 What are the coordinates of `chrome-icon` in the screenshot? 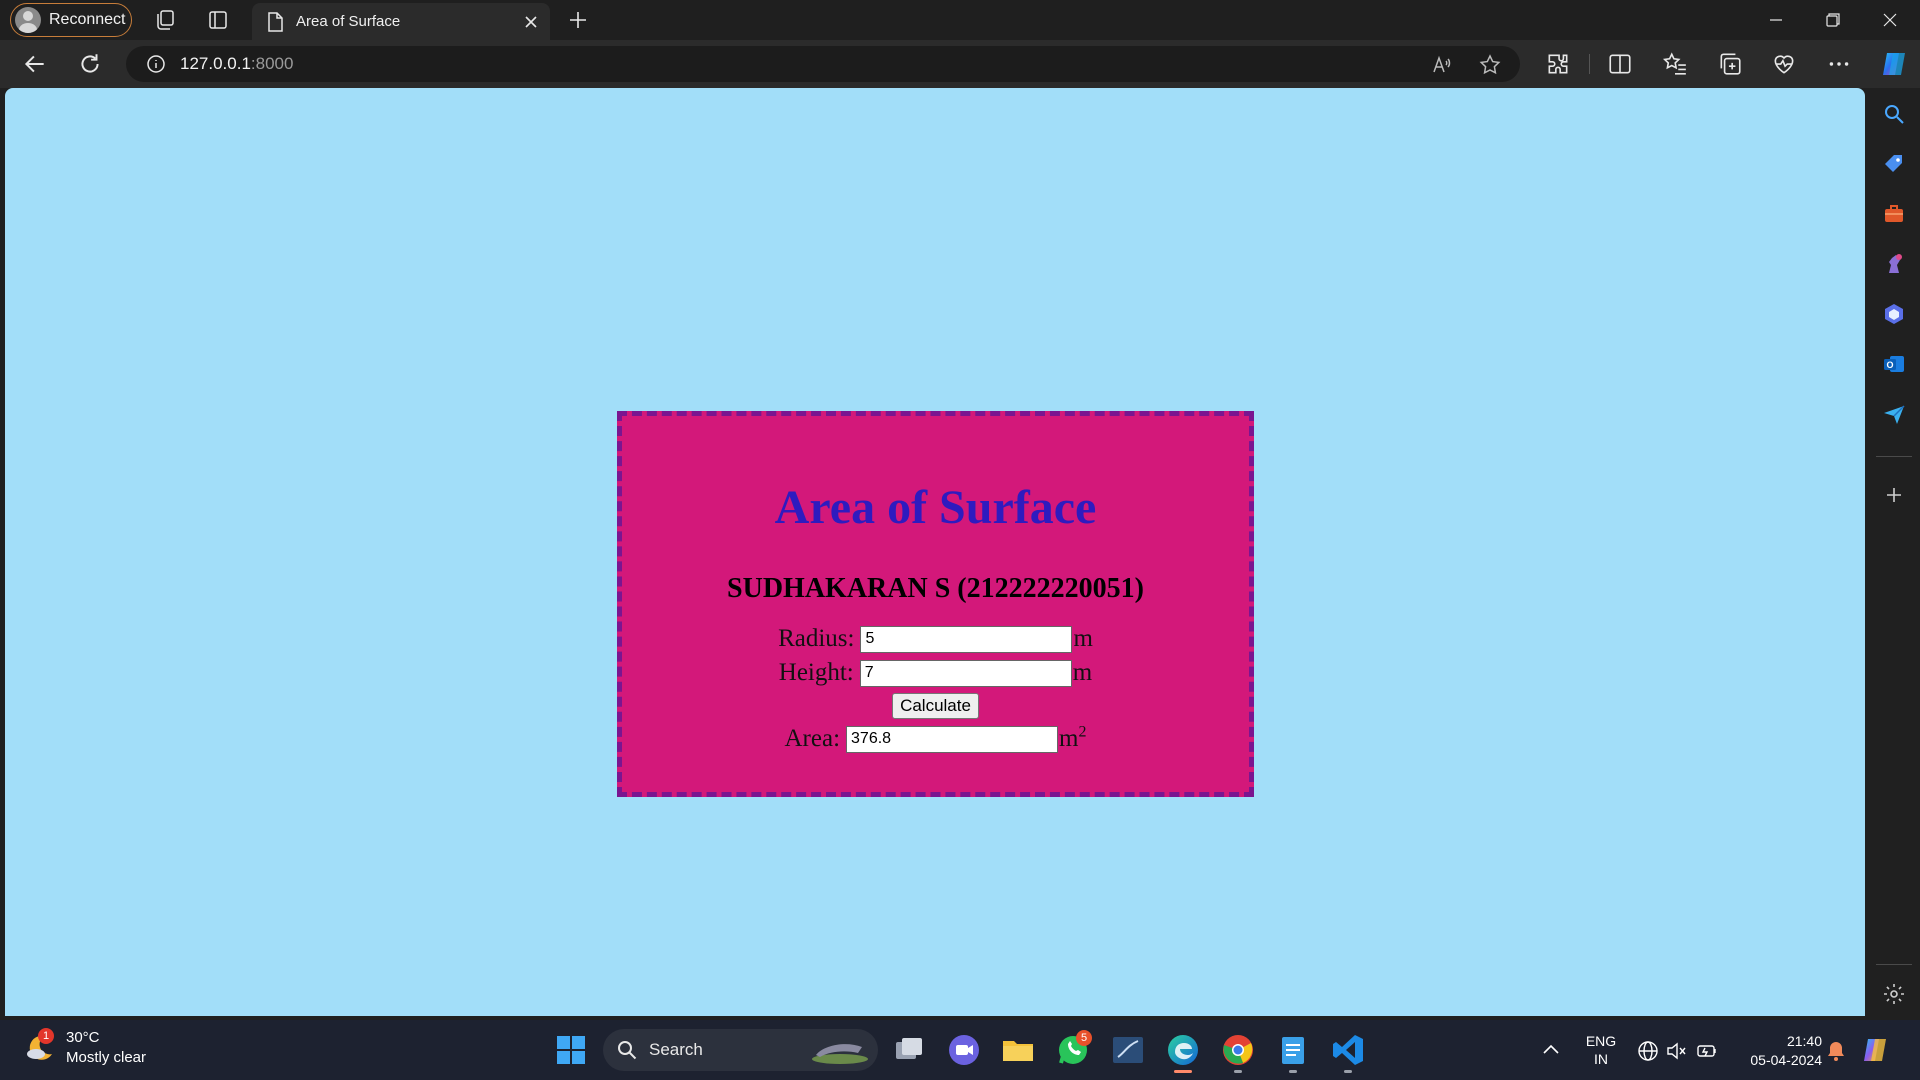 It's located at (1238, 1050).